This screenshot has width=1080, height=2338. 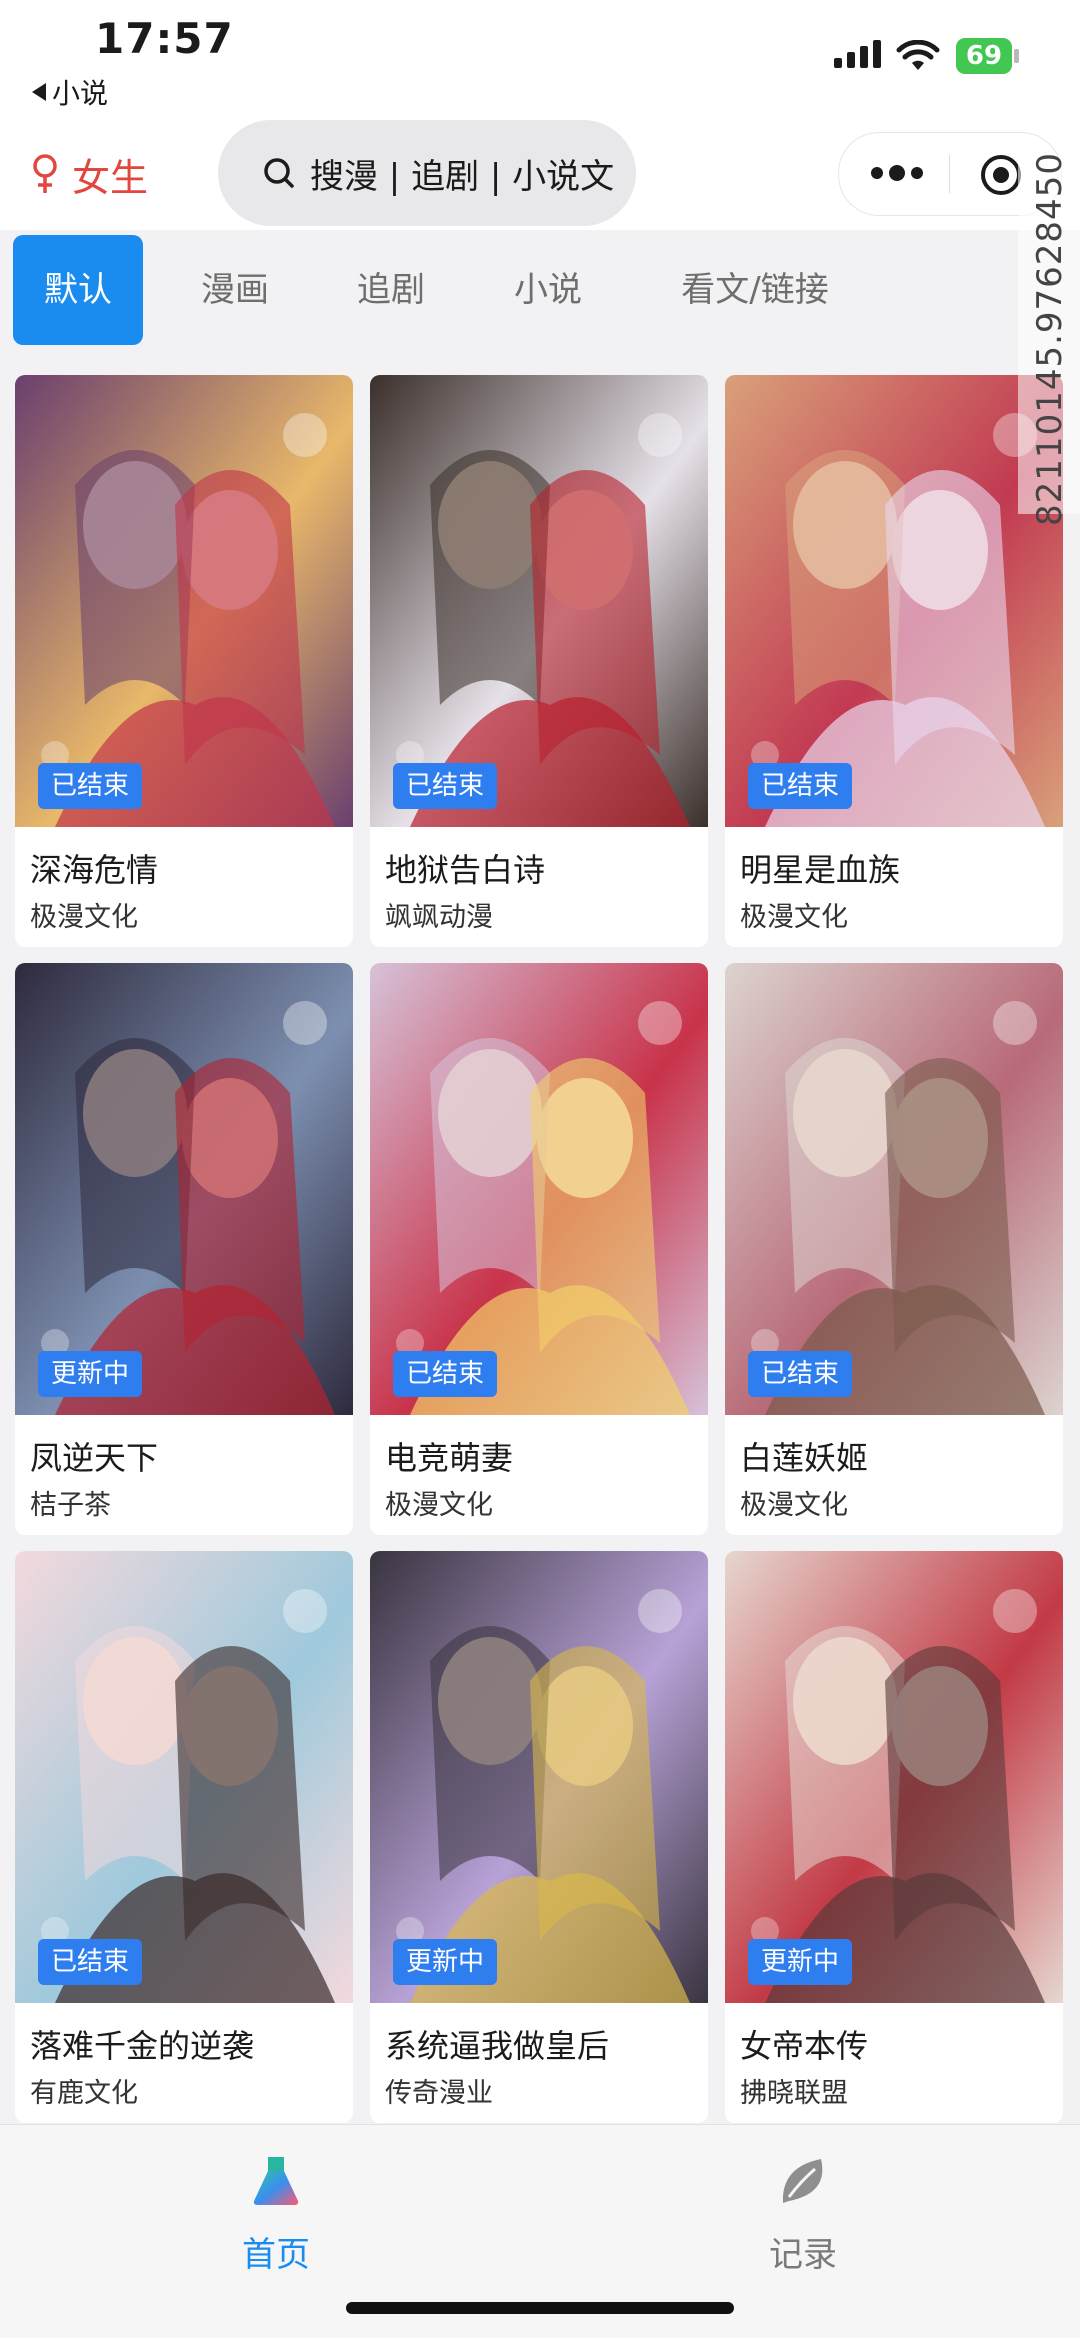 What do you see at coordinates (802, 2181) in the screenshot?
I see `leaf-icon` at bounding box center [802, 2181].